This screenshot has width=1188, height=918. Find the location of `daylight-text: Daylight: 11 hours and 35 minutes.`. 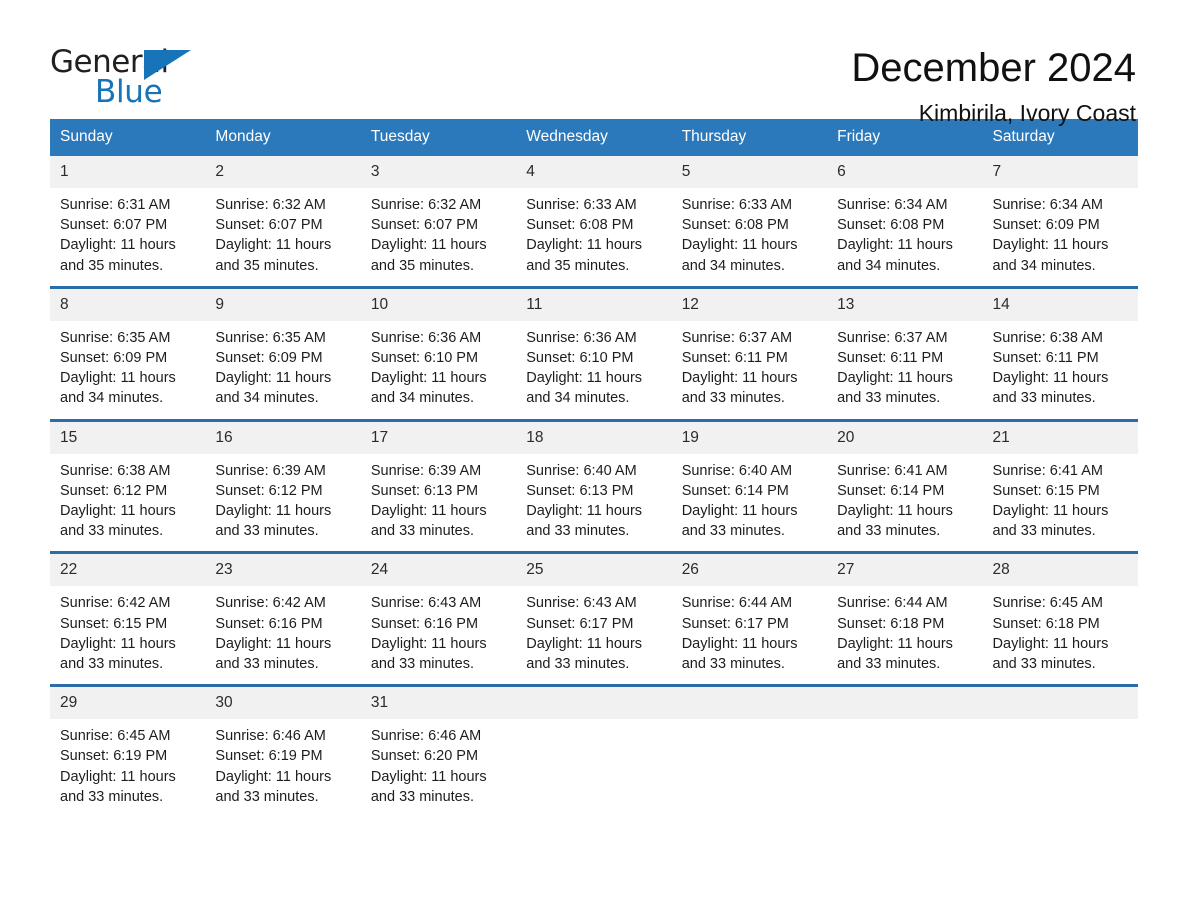

daylight-text: Daylight: 11 hours and 35 minutes. is located at coordinates (584, 255).